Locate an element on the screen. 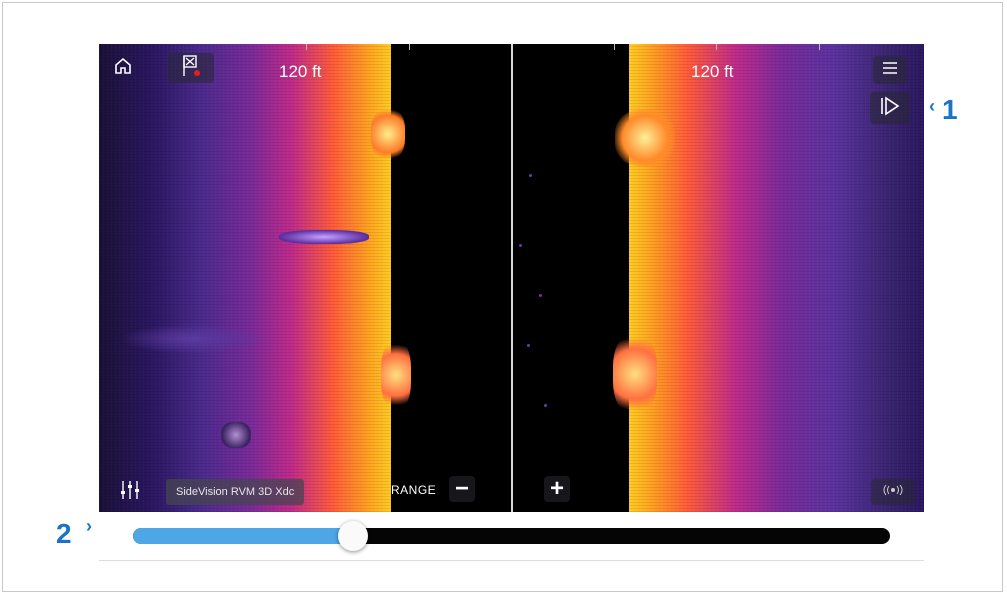 Image resolution: width=1007 pixels, height=594 pixels. waypoint-button is located at coordinates (191, 68).